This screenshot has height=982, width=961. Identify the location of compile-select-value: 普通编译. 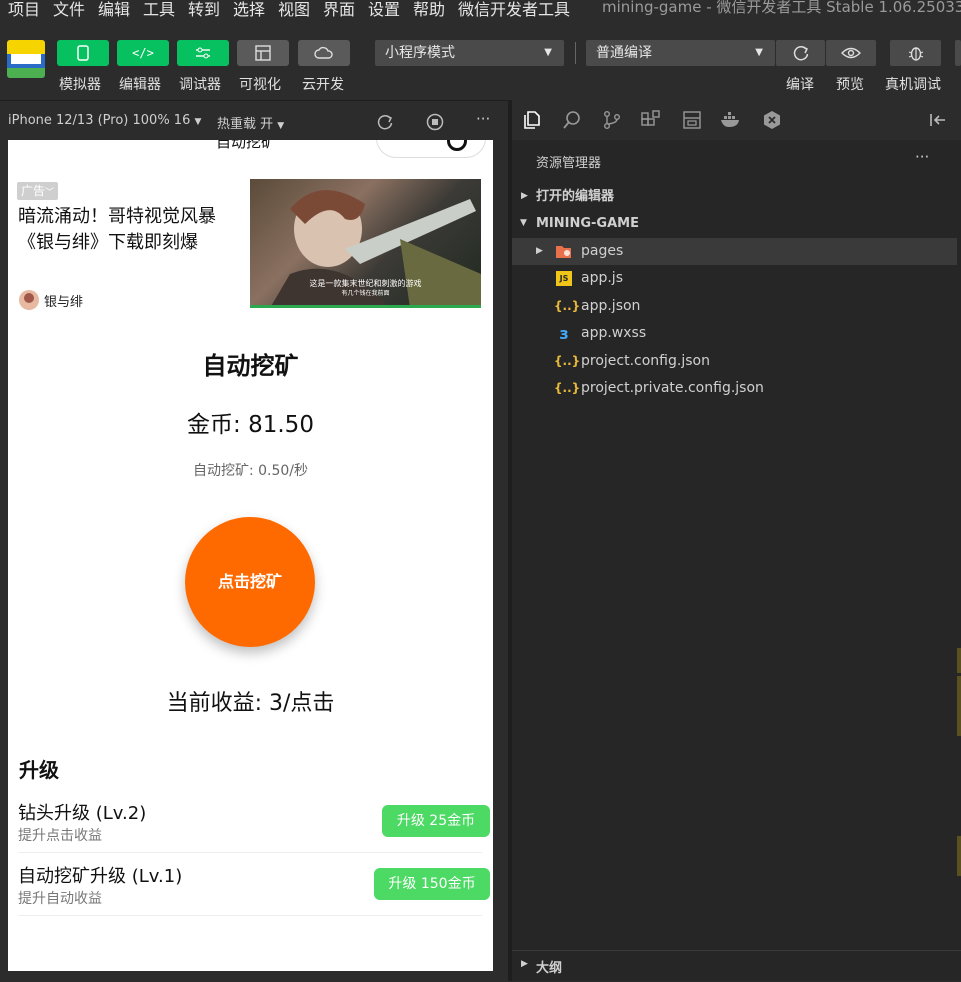
(624, 53).